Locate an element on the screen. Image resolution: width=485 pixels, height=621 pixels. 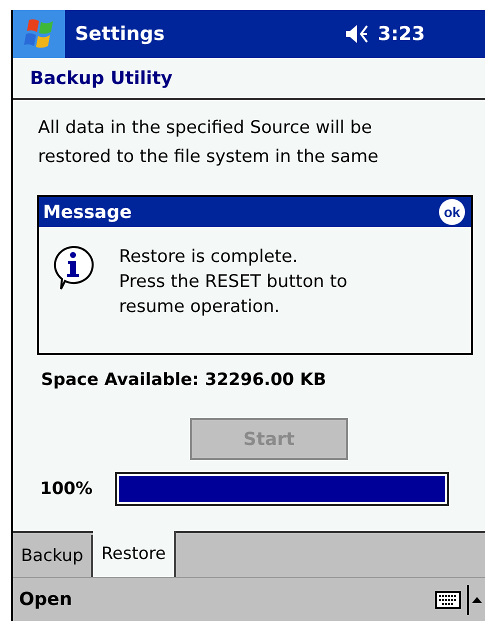
message-text: Restore is complete. Press the RESET button to resume operation. is located at coordinates (233, 282).